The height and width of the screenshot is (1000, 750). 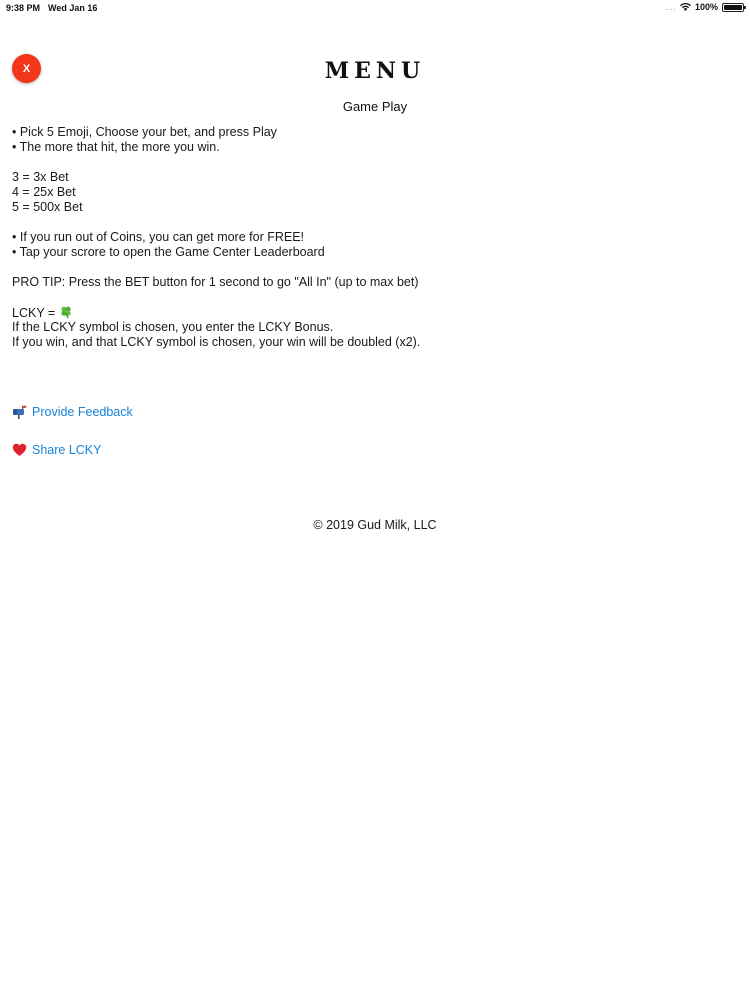 What do you see at coordinates (47, 207) in the screenshot?
I see `payout-line: 5 = 500x Bet` at bounding box center [47, 207].